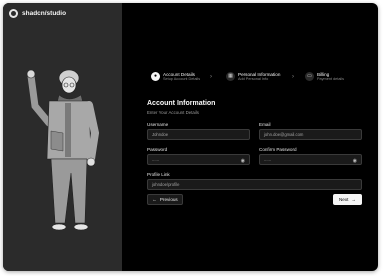  What do you see at coordinates (155, 76) in the screenshot?
I see `user-icon: ●` at bounding box center [155, 76].